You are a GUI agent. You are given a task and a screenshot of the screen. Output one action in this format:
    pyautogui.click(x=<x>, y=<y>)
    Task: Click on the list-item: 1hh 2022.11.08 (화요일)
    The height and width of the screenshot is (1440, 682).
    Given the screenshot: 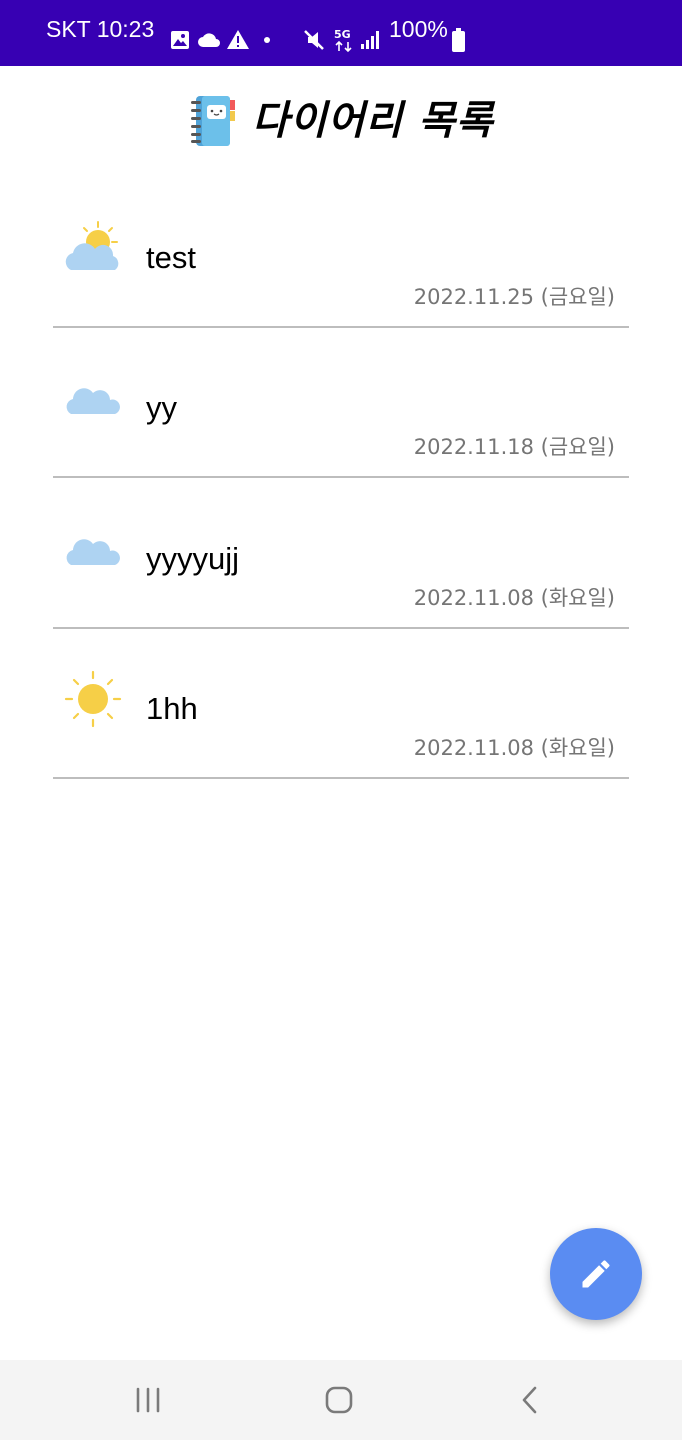 What is the action you would take?
    pyautogui.click(x=341, y=704)
    